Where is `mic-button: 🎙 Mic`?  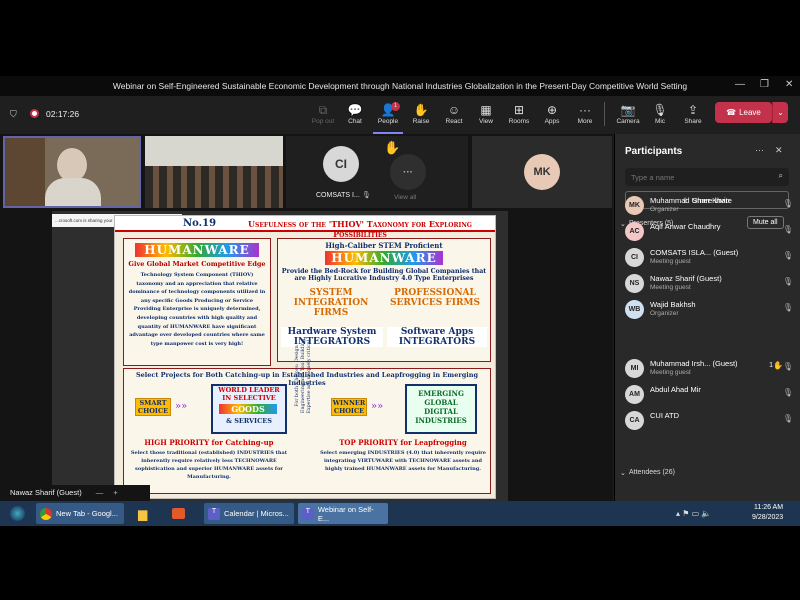
mic-button: 🎙 Mic is located at coordinates (660, 115).